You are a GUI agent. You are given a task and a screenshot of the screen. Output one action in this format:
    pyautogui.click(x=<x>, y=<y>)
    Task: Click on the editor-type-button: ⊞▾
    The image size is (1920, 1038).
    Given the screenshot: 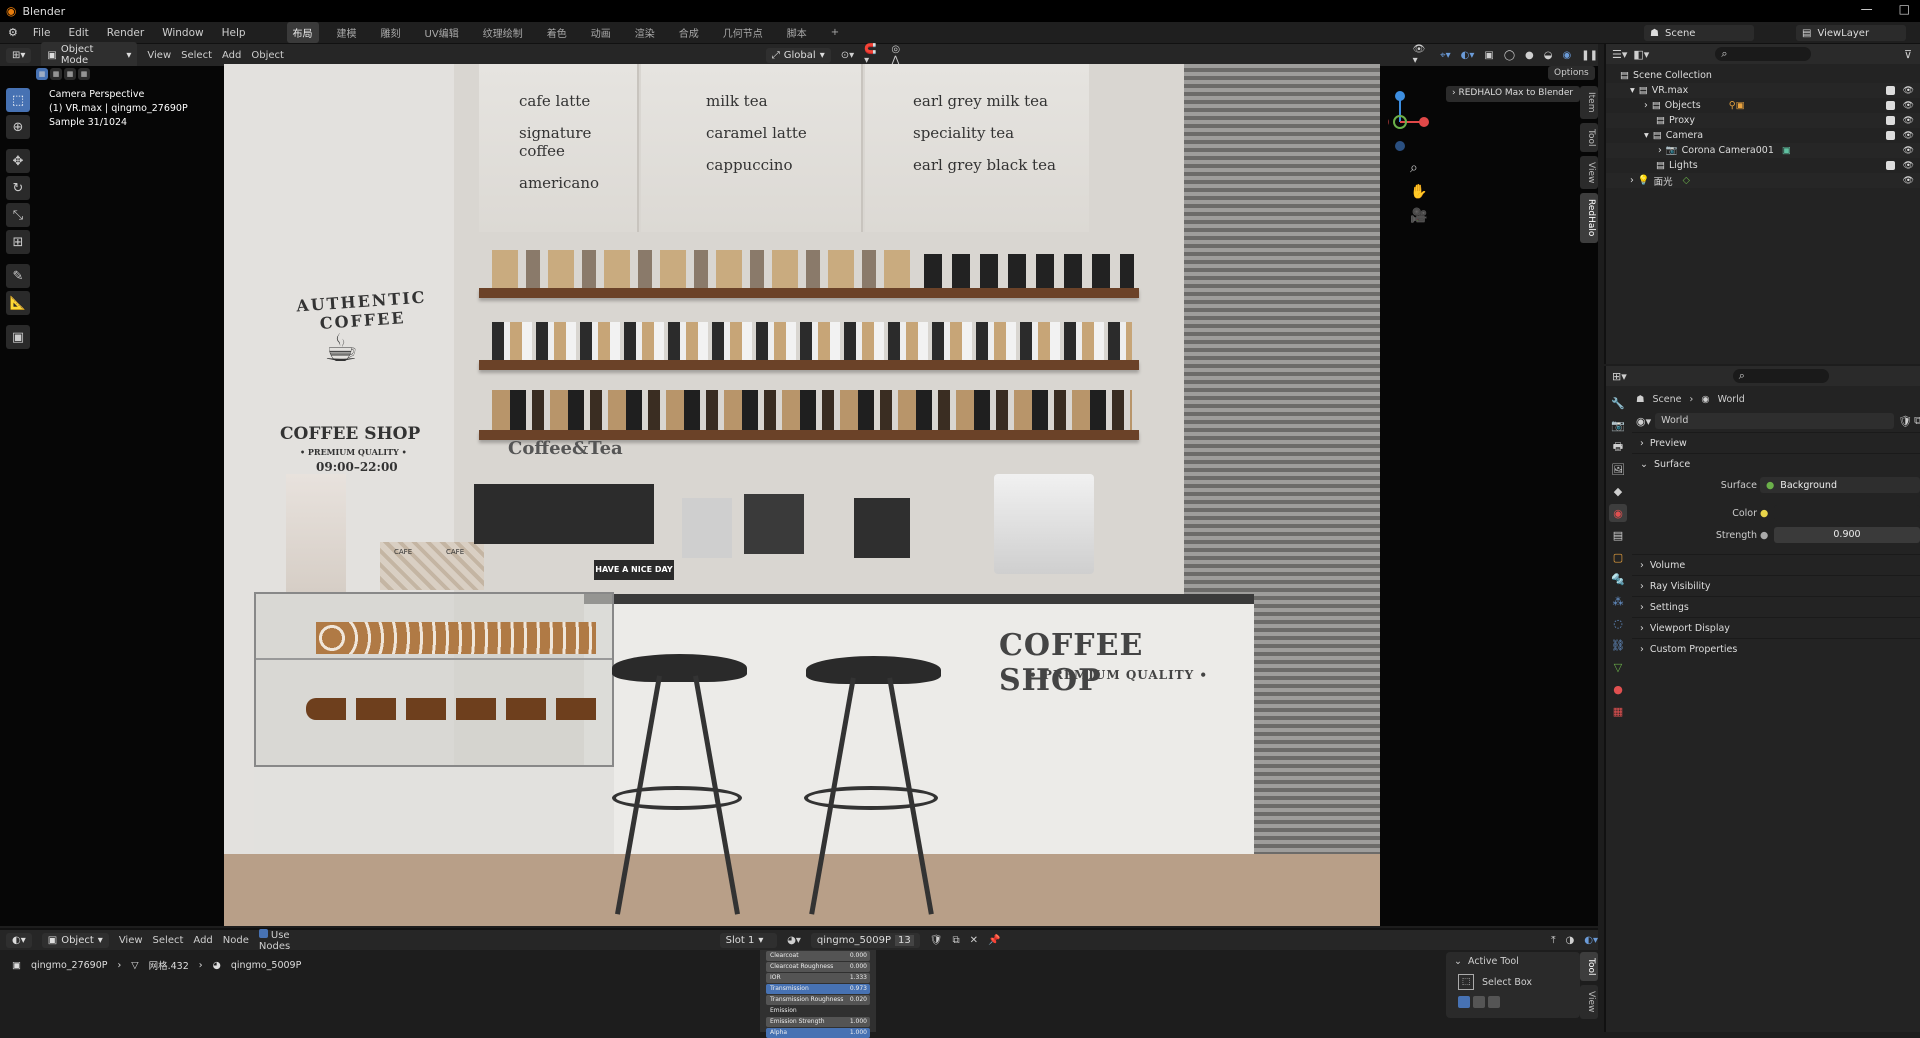 What is the action you would take?
    pyautogui.click(x=19, y=55)
    